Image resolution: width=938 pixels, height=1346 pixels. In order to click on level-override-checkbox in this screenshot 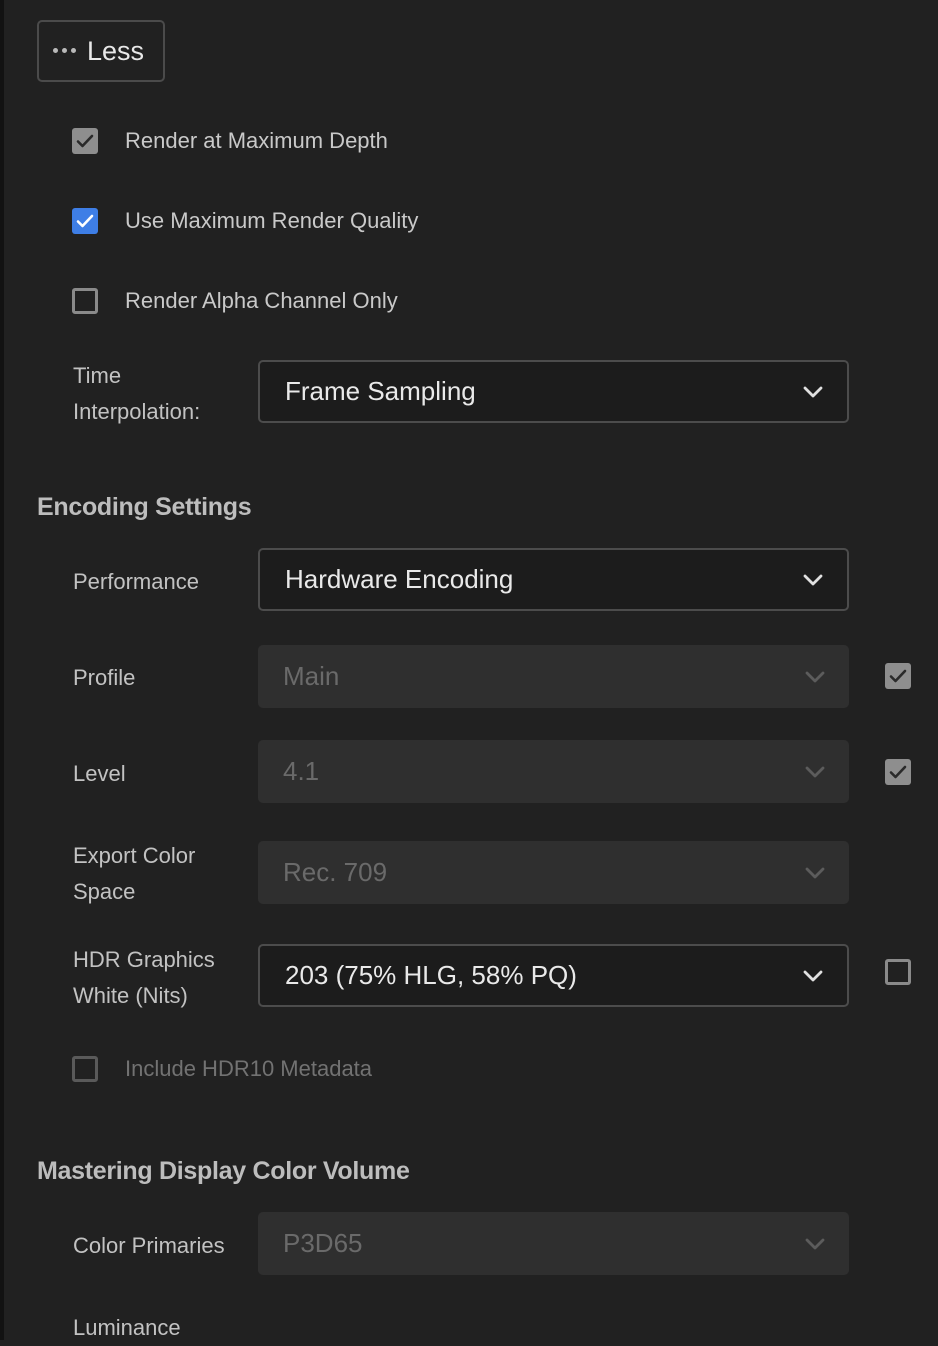, I will do `click(898, 772)`.